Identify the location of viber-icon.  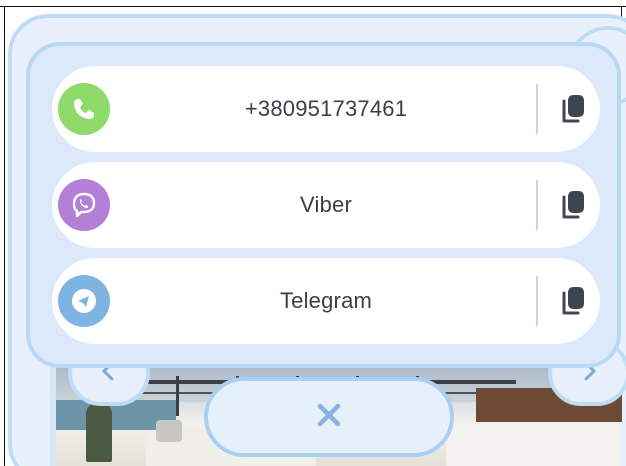
(84, 205).